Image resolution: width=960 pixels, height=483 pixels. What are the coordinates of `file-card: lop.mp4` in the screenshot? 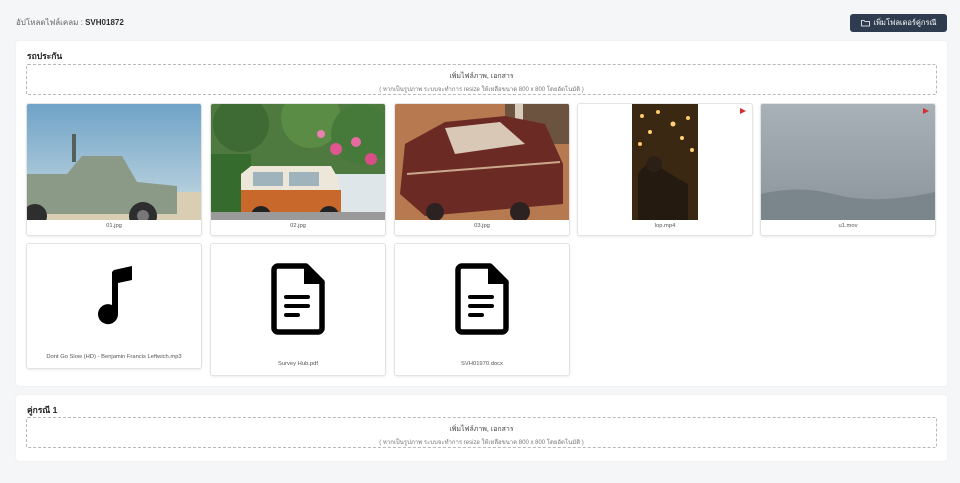 It's located at (665, 169).